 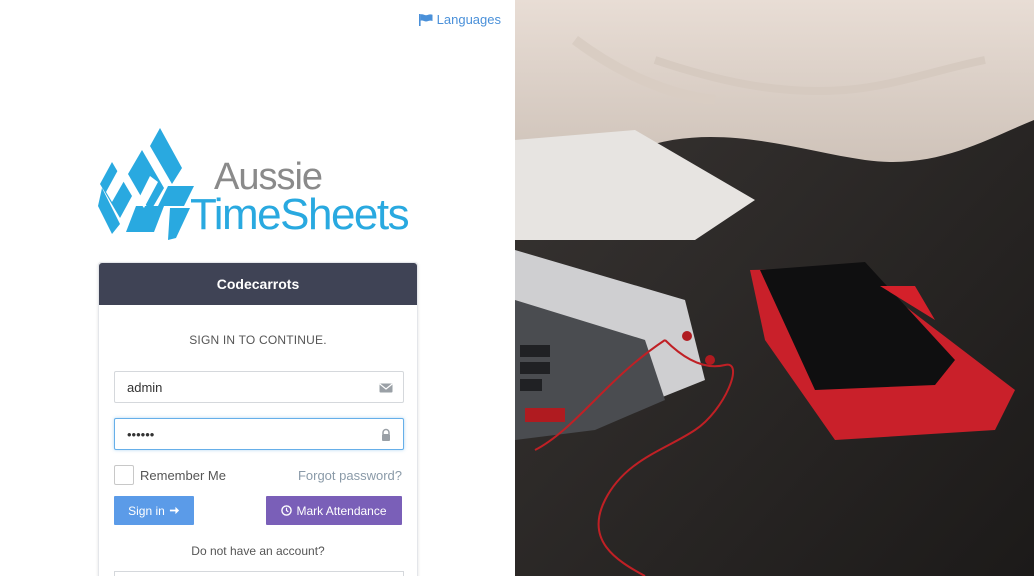 What do you see at coordinates (240, 434) in the screenshot?
I see `password-input` at bounding box center [240, 434].